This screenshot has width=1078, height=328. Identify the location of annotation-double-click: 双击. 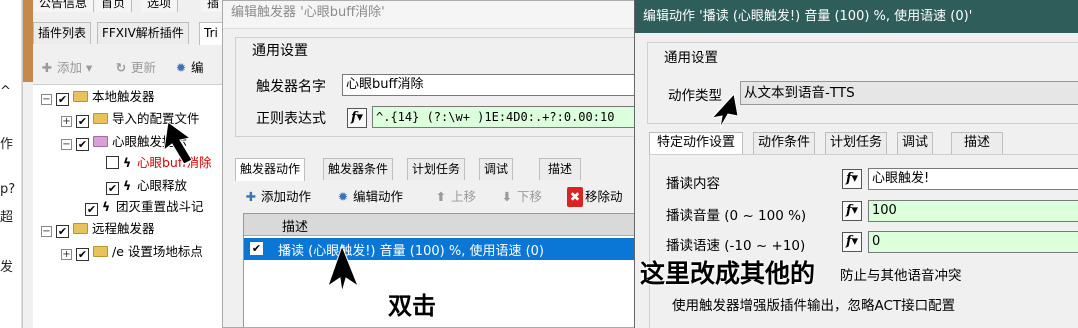
(412, 306).